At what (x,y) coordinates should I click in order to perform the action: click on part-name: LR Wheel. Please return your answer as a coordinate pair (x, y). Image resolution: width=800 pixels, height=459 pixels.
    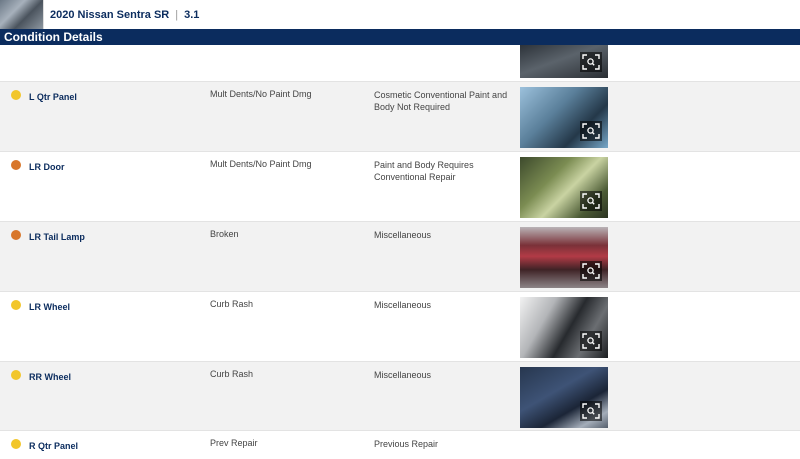
    Looking at the image, I should click on (49, 307).